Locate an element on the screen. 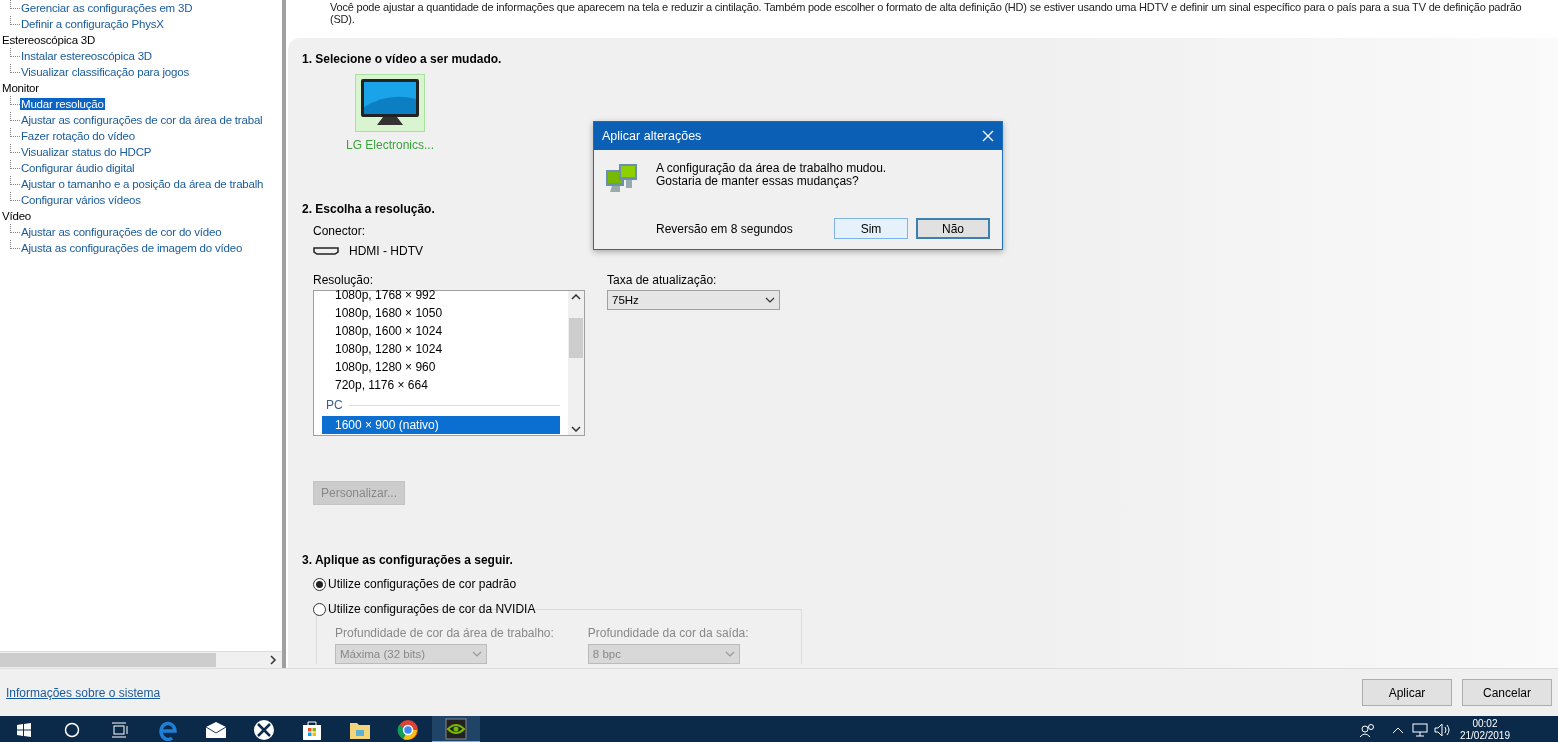 The image size is (1558, 742). footer-button: Aplicar is located at coordinates (1407, 692).